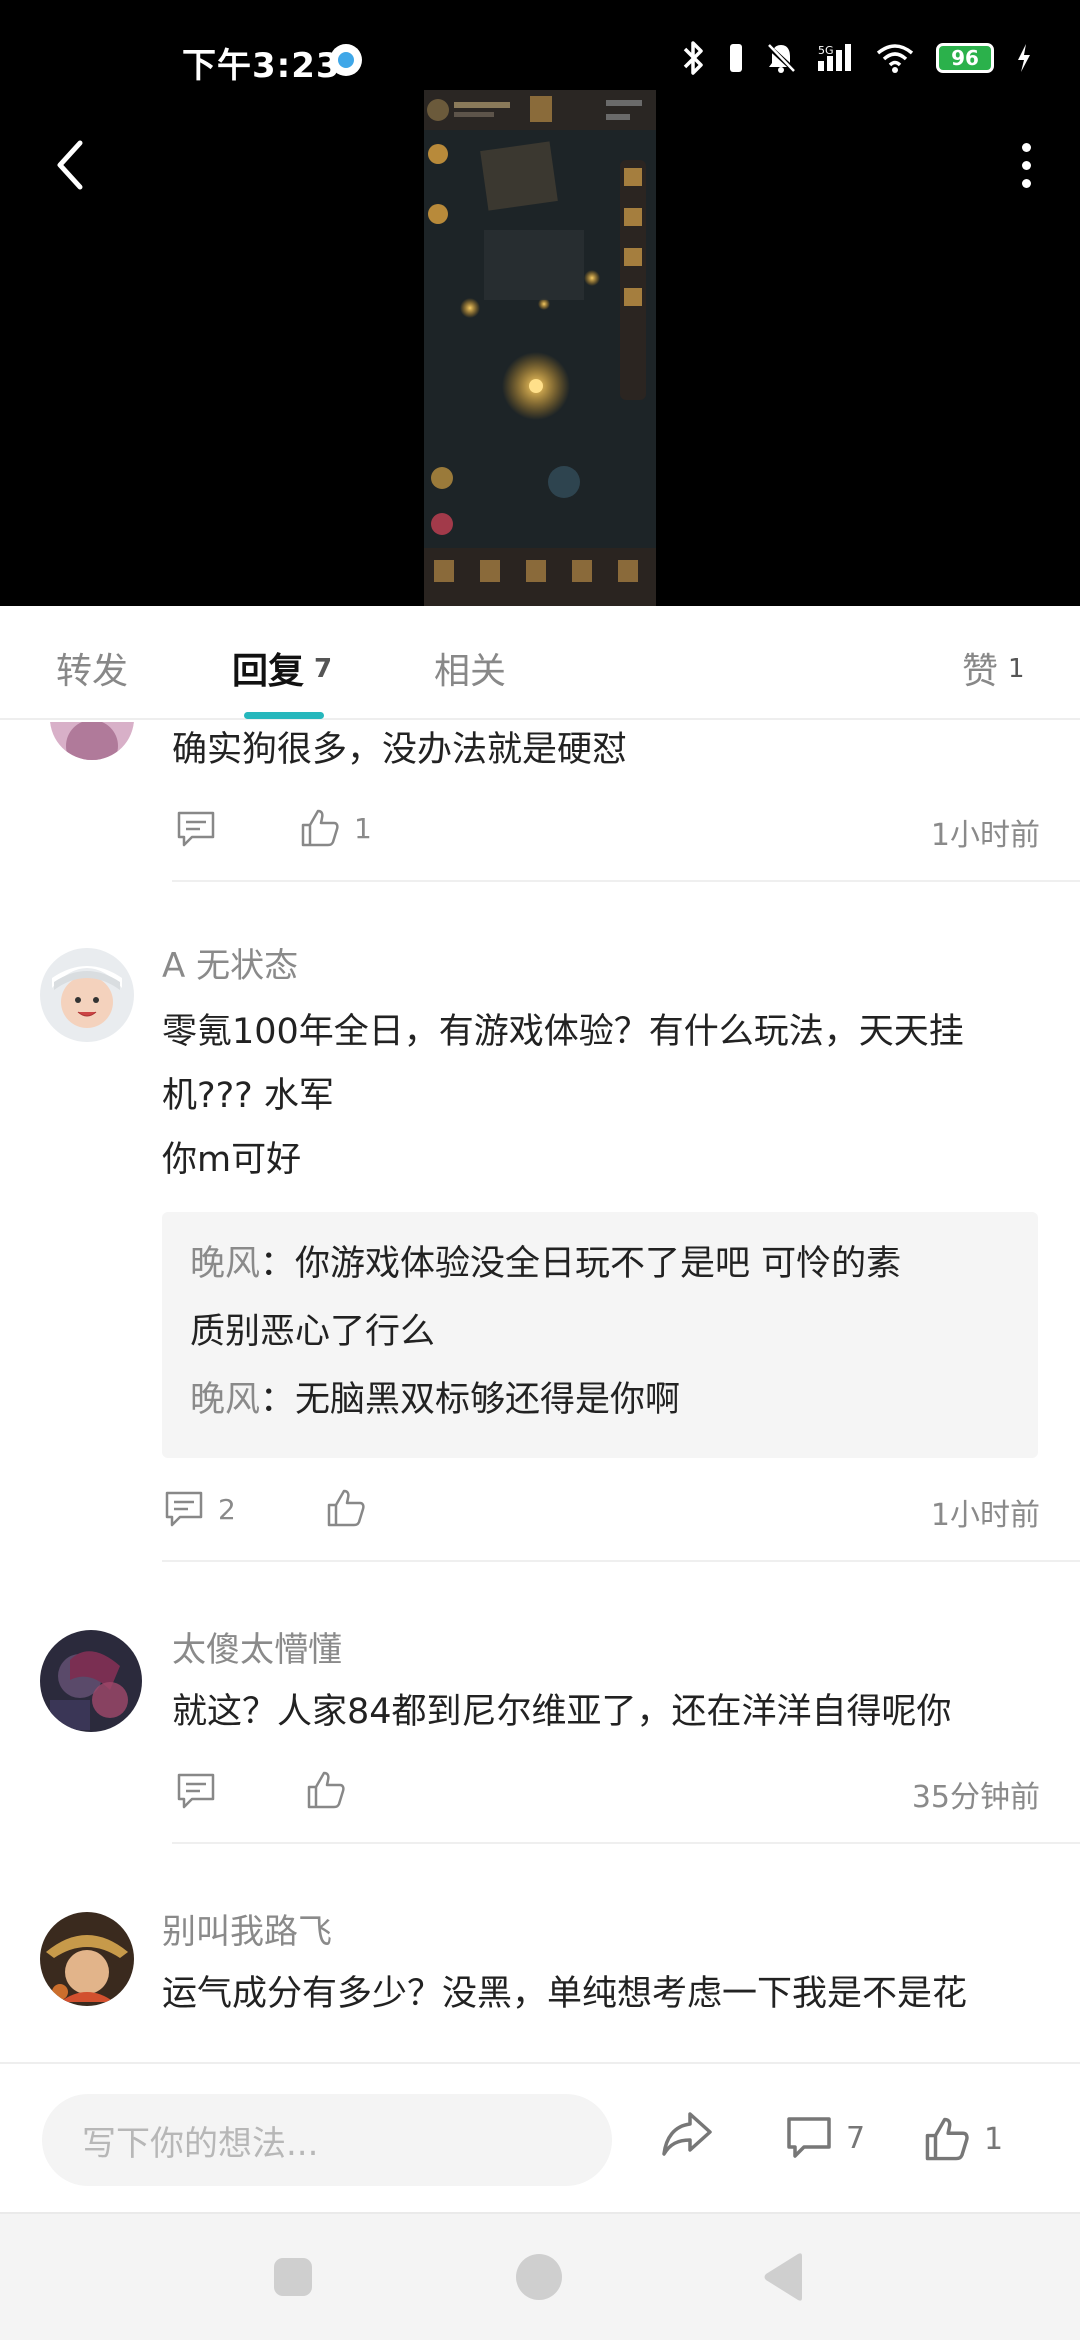 The width and height of the screenshot is (1080, 2340). Describe the element at coordinates (346, 60) in the screenshot. I see `app-notification-icon` at that location.